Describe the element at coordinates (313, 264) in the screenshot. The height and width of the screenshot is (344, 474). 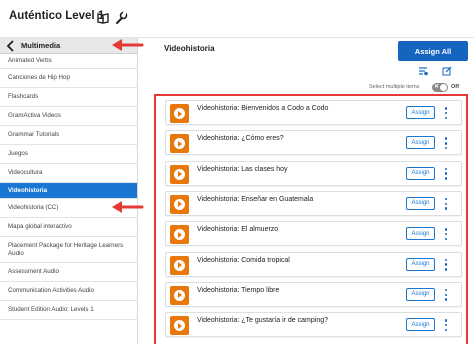
I see `list-item: Videohistoria: Comida tropical Assign` at that location.